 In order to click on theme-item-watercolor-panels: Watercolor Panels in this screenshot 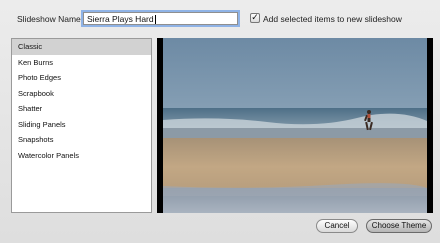, I will do `click(81, 156)`.